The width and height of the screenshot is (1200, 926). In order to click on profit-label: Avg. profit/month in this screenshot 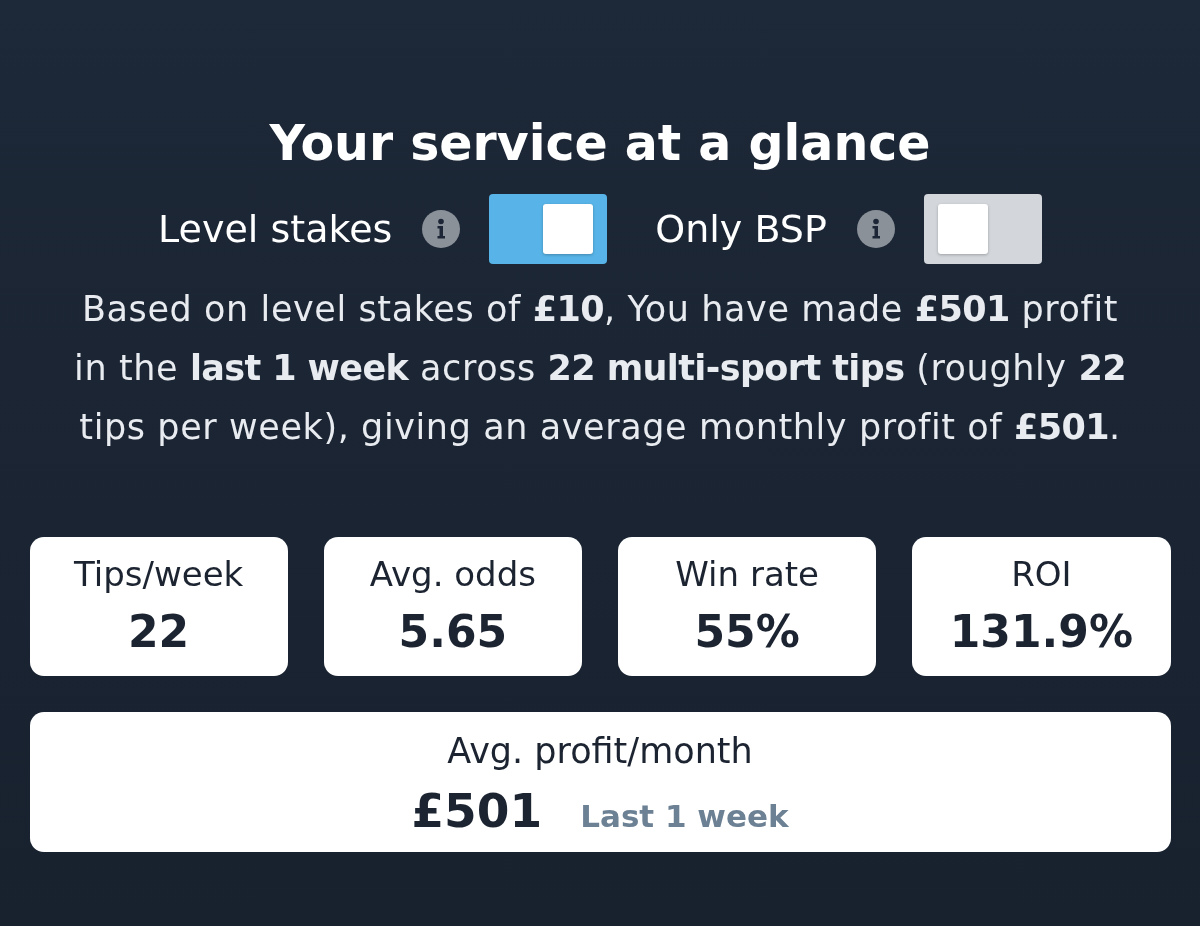, I will do `click(600, 751)`.